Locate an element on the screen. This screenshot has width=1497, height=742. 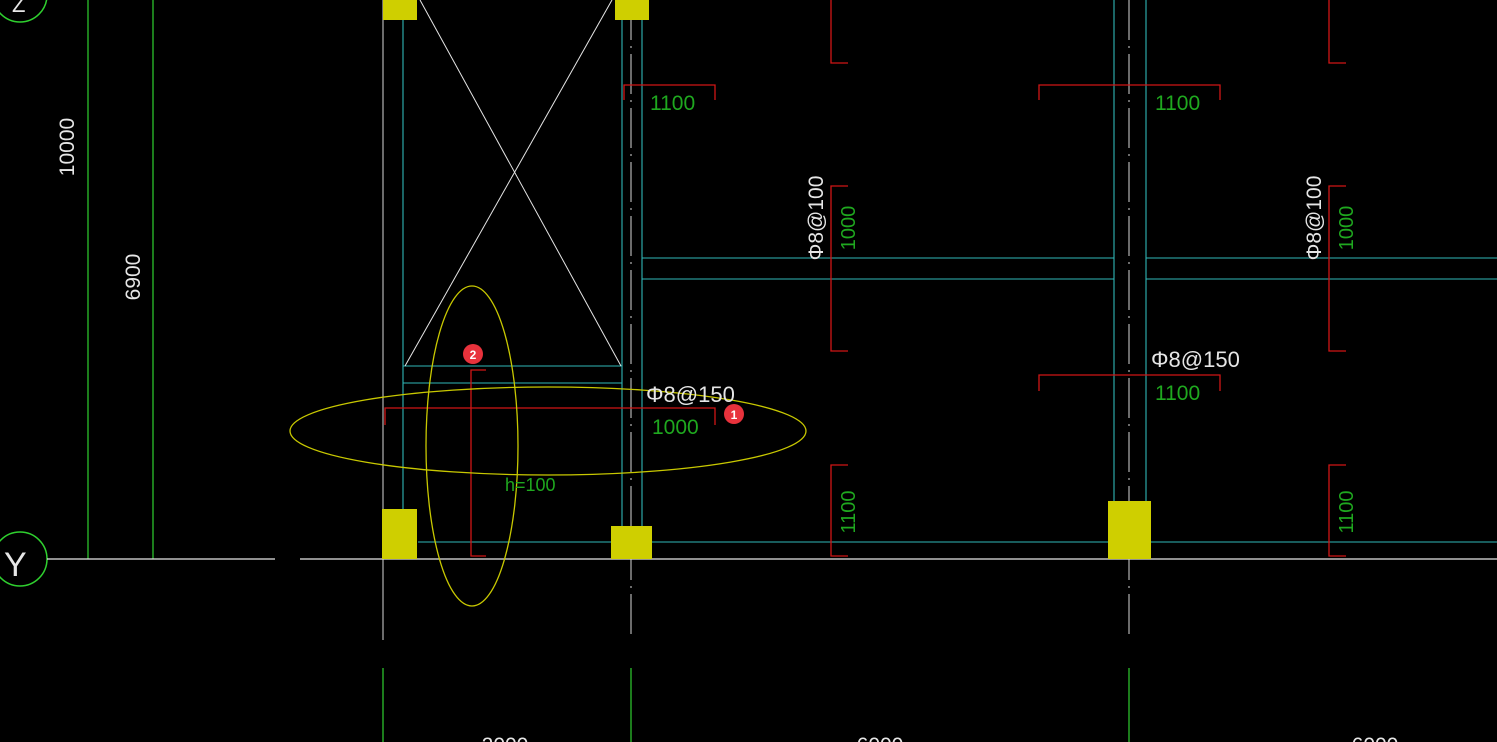
rebar-length-mid-left: 1000 is located at coordinates (849, 228).